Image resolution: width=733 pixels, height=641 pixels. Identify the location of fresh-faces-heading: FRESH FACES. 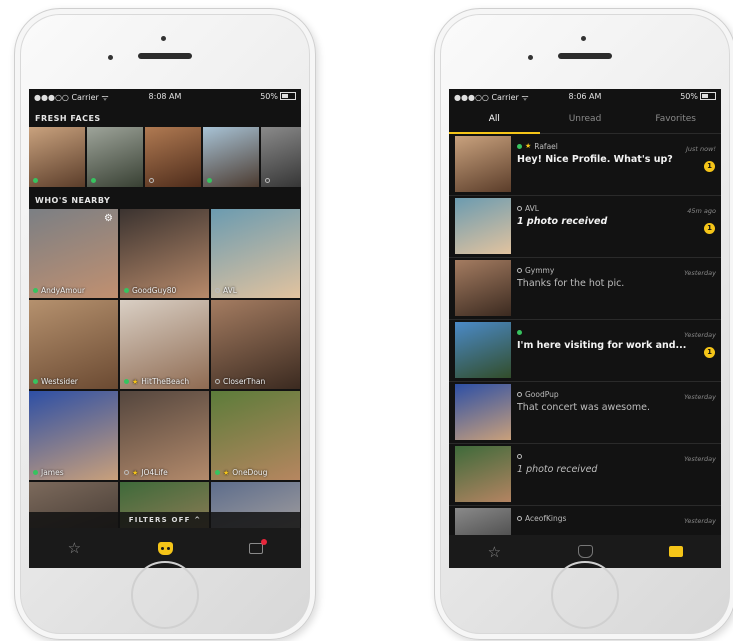
(68, 118).